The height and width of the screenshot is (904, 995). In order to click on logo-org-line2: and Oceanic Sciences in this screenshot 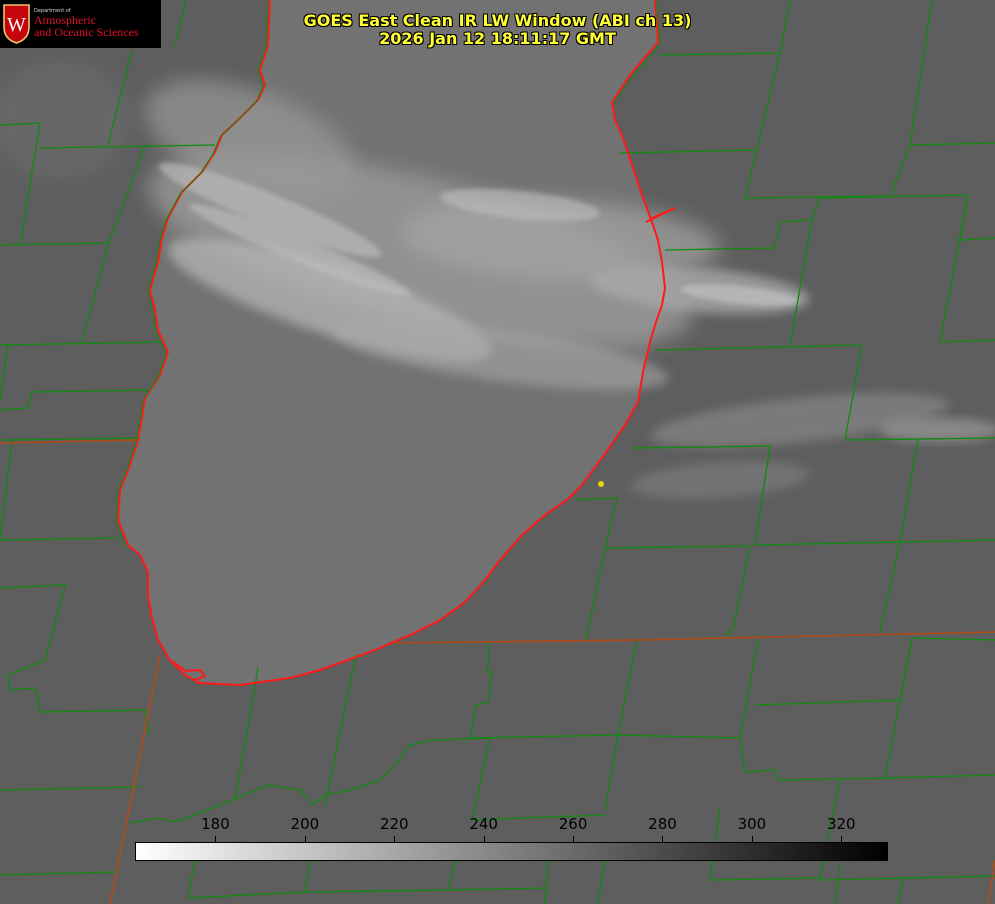, I will do `click(86, 32)`.